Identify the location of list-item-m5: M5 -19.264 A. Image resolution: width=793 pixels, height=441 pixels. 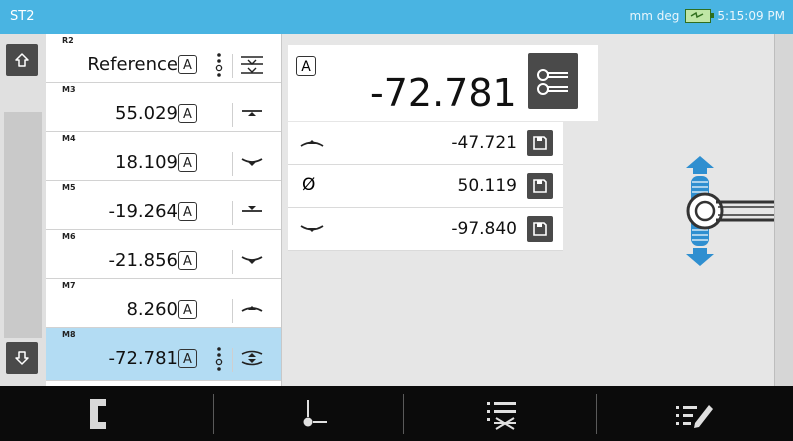
(163, 205).